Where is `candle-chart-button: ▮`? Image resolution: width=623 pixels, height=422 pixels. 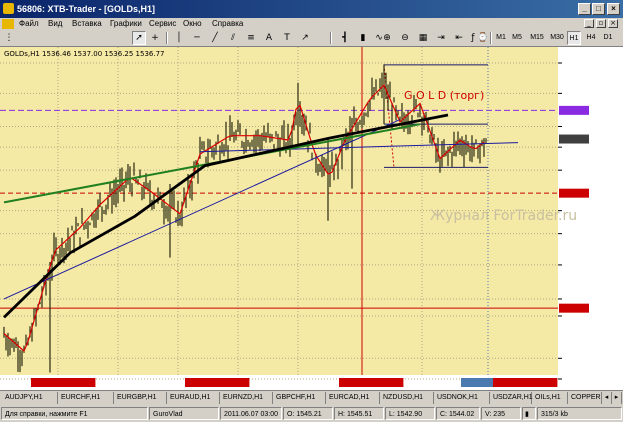 candle-chart-button: ▮ is located at coordinates (363, 38).